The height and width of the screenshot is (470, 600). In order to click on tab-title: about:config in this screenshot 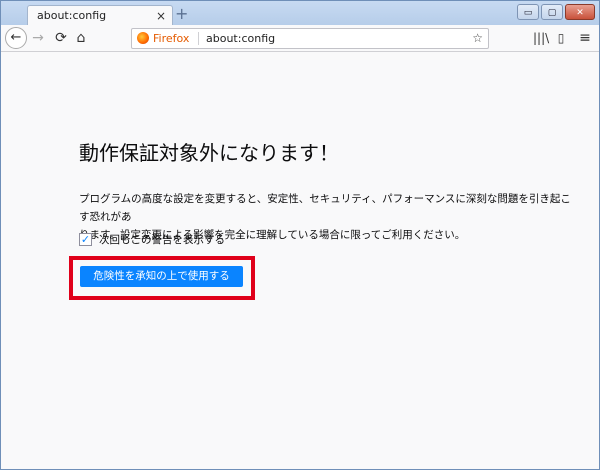, I will do `click(72, 15)`.